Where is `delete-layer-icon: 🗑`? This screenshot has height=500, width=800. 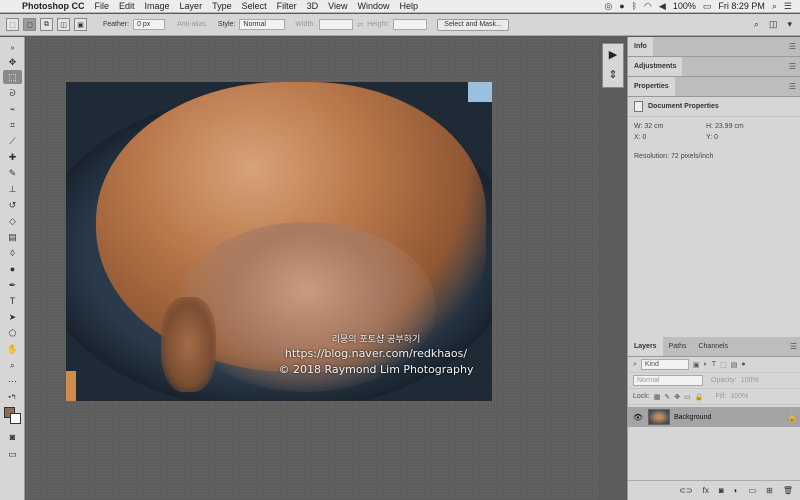
delete-layer-icon: 🗑 is located at coordinates (788, 490).